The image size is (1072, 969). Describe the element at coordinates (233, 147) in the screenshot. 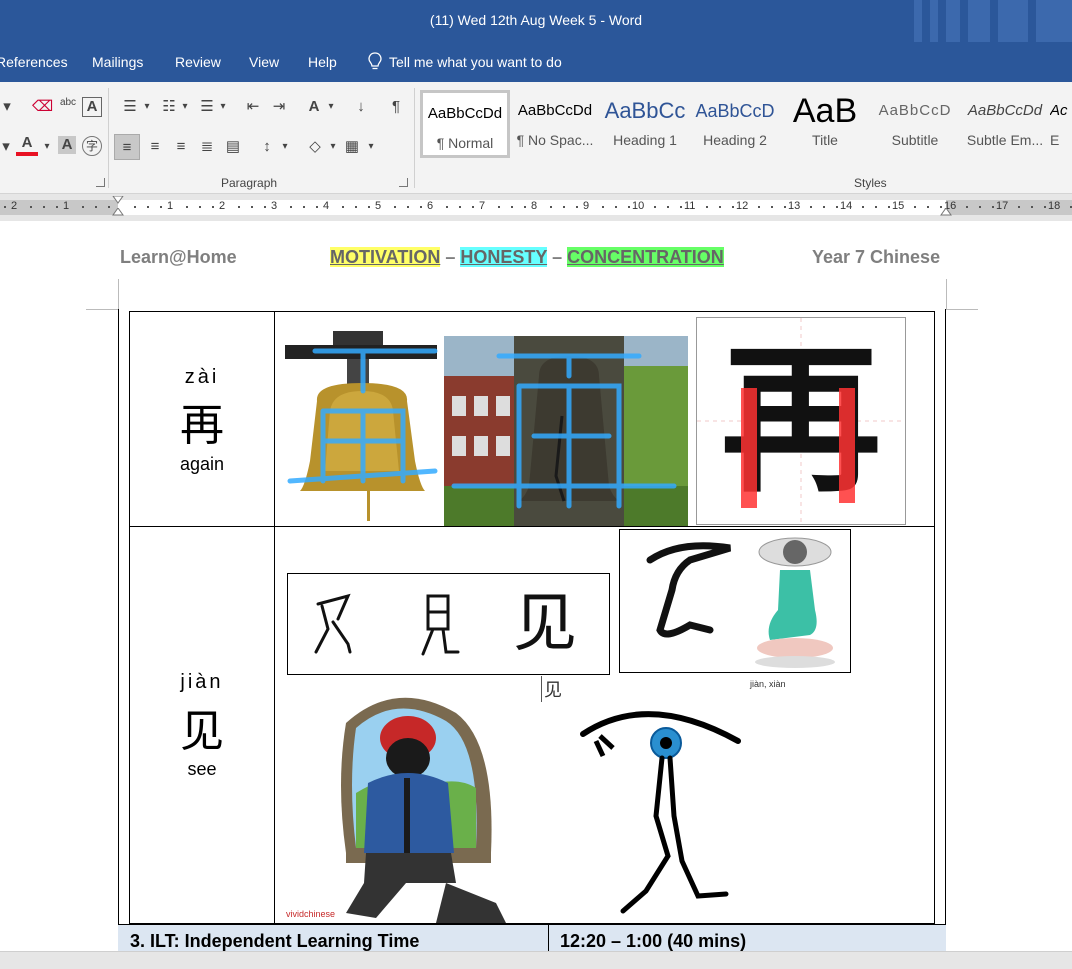

I see `distributed-icon: ▤` at that location.